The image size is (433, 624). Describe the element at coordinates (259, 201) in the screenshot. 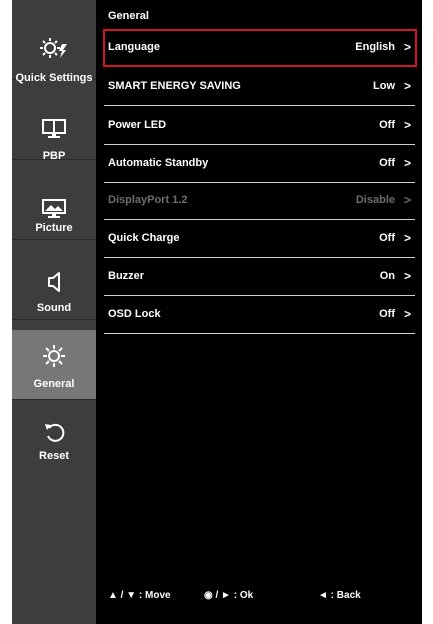

I see `setting-row-displayport: DisplayPort 1.2 Disable >` at that location.